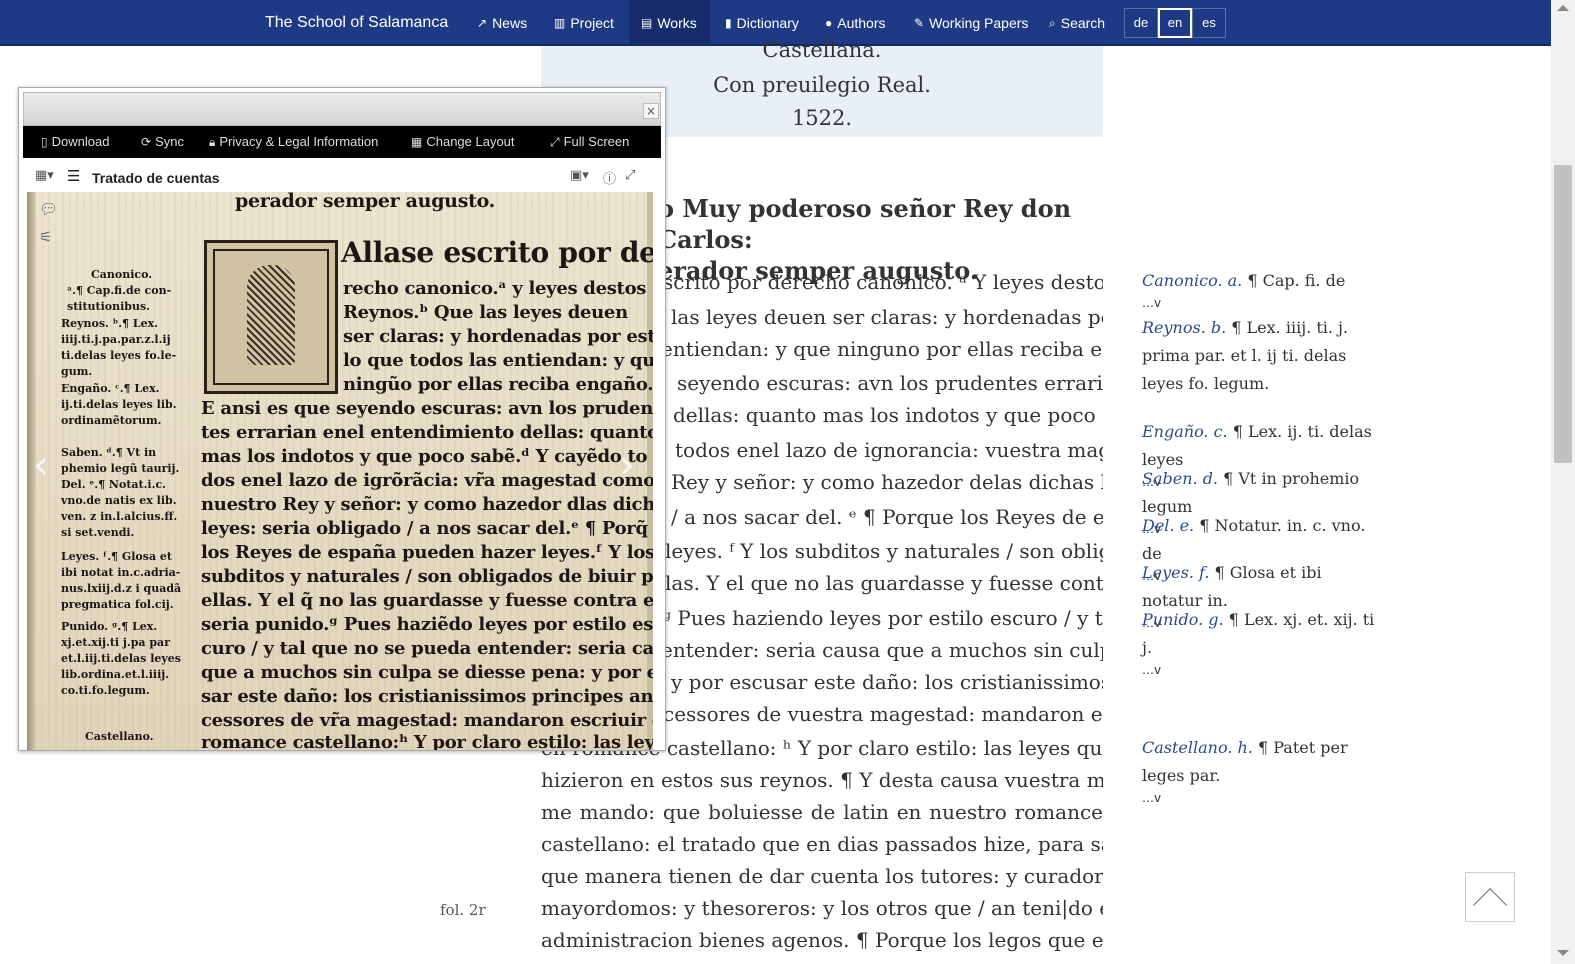 The width and height of the screenshot is (1575, 964). I want to click on layout-icon: ▦, so click(417, 142).